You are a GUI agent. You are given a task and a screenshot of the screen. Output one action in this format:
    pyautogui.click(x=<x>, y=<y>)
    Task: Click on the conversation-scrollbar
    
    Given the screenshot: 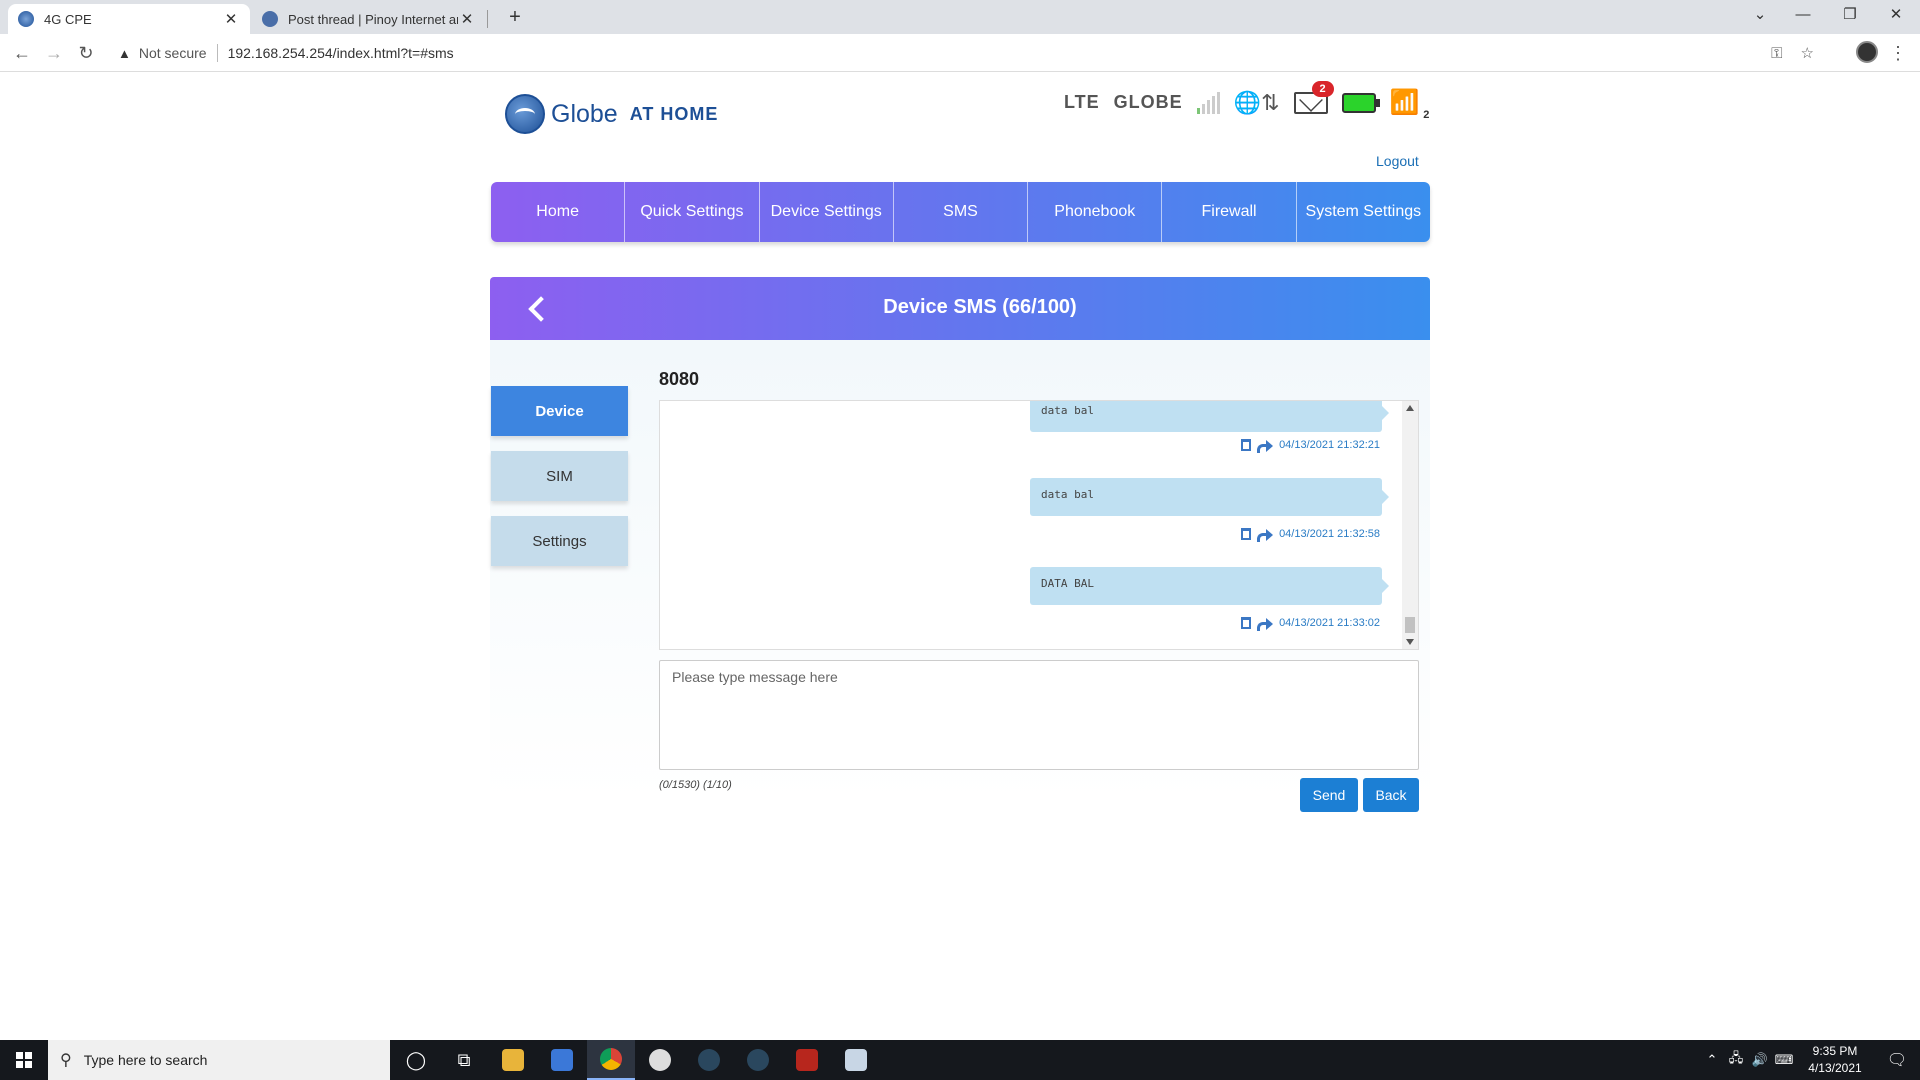 What is the action you would take?
    pyautogui.click(x=1410, y=525)
    